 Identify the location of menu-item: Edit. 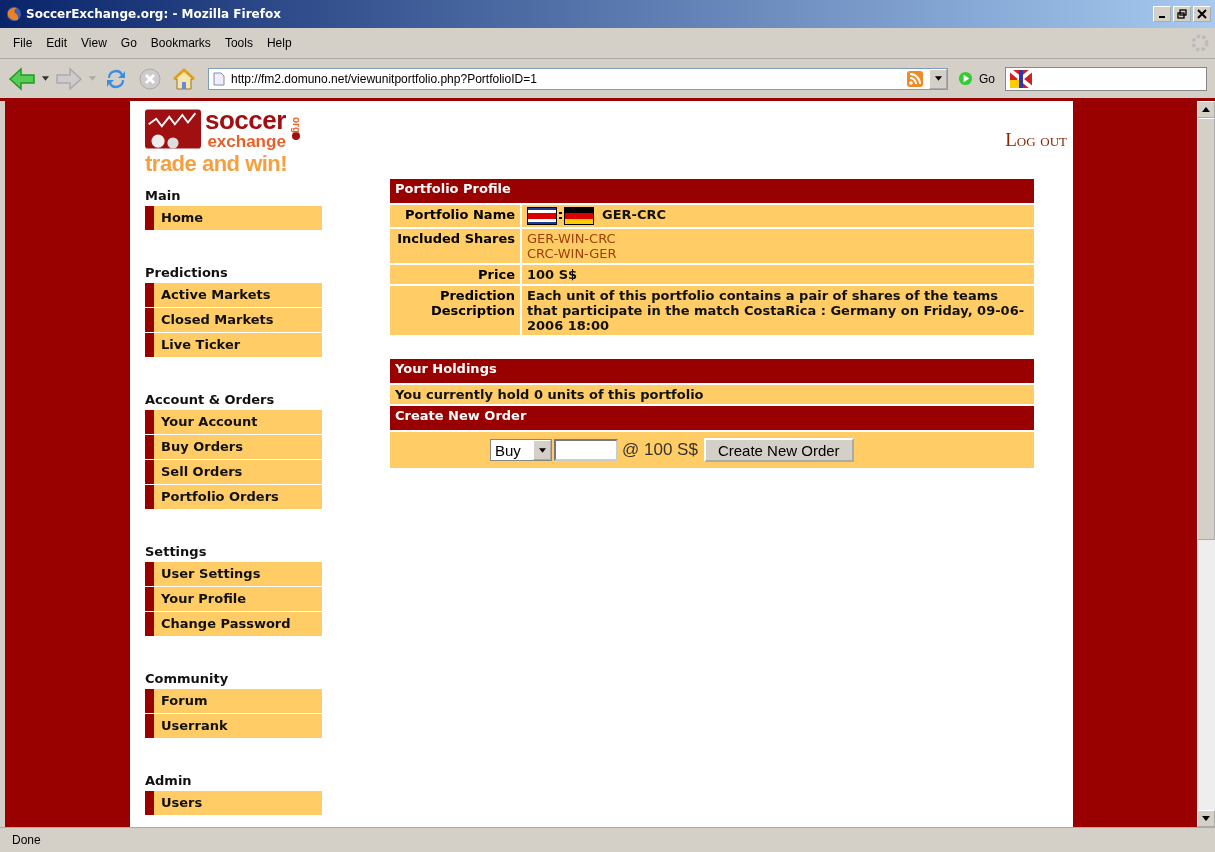
(57, 43).